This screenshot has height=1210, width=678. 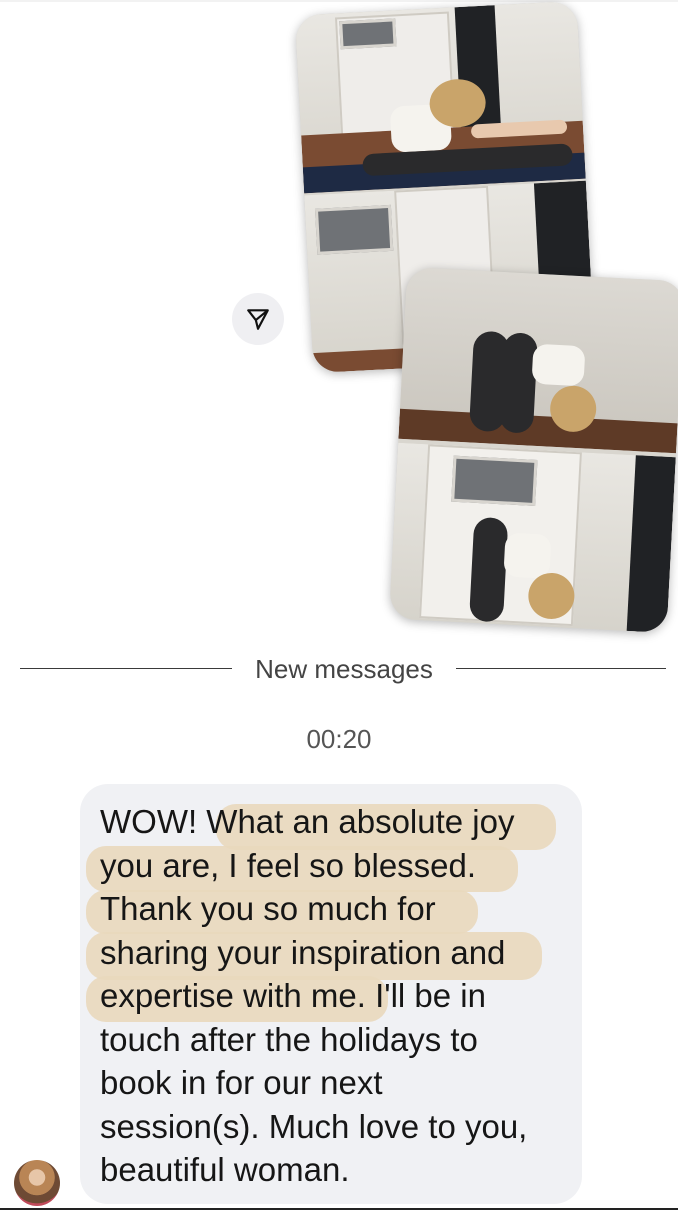 What do you see at coordinates (37, 1183) in the screenshot?
I see `avatar` at bounding box center [37, 1183].